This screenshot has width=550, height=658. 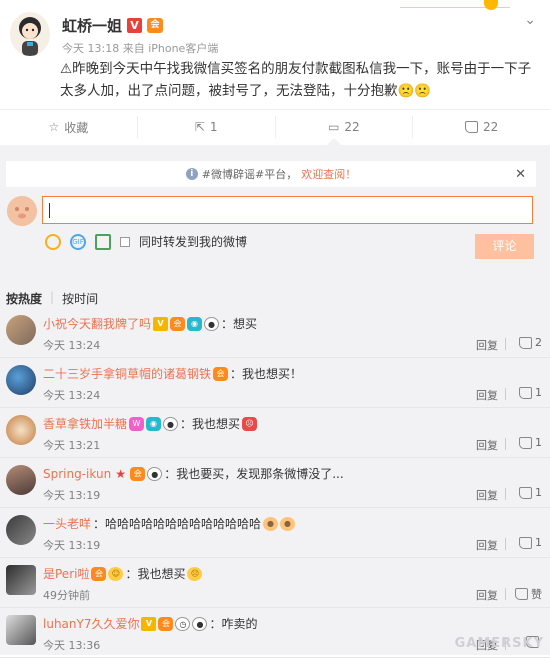 I want to click on crying-emoji-icon: ☹, so click(x=250, y=423).